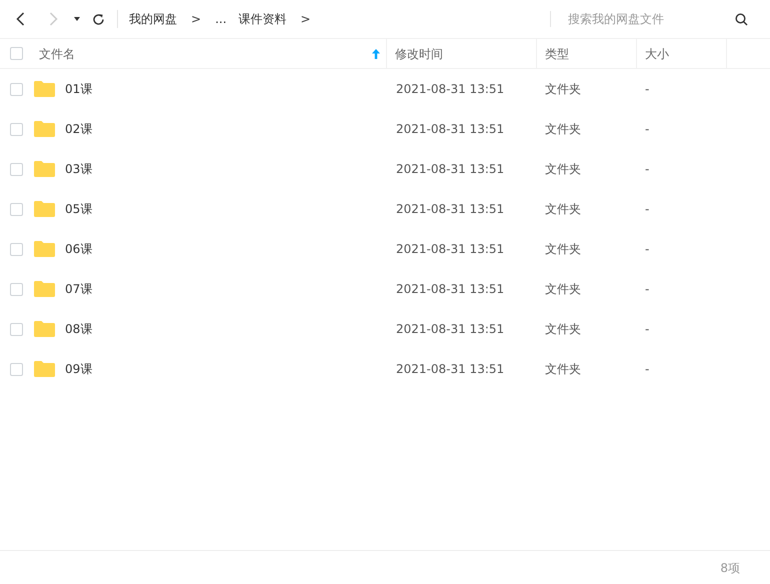 The width and height of the screenshot is (770, 584). Describe the element at coordinates (657, 54) in the screenshot. I see `column-label: 大小` at that location.